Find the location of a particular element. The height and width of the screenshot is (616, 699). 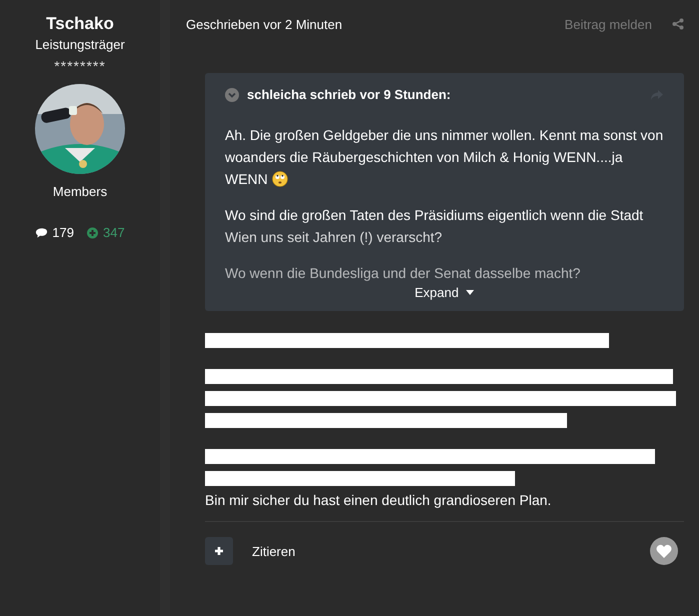

member-group: Members is located at coordinates (80, 191).